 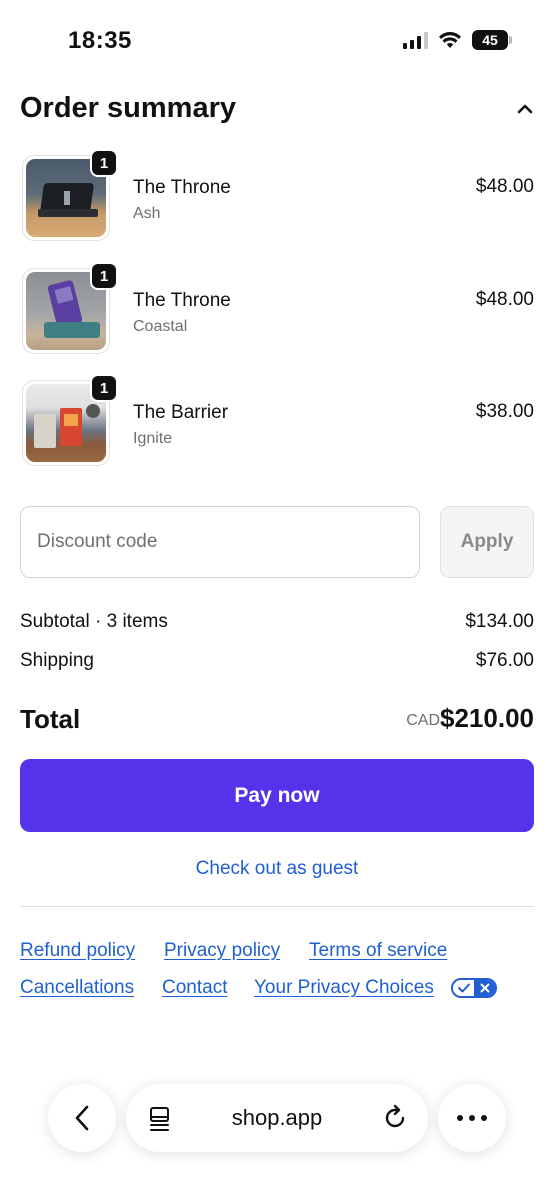 I want to click on battery-icon: 45, so click(x=492, y=40).